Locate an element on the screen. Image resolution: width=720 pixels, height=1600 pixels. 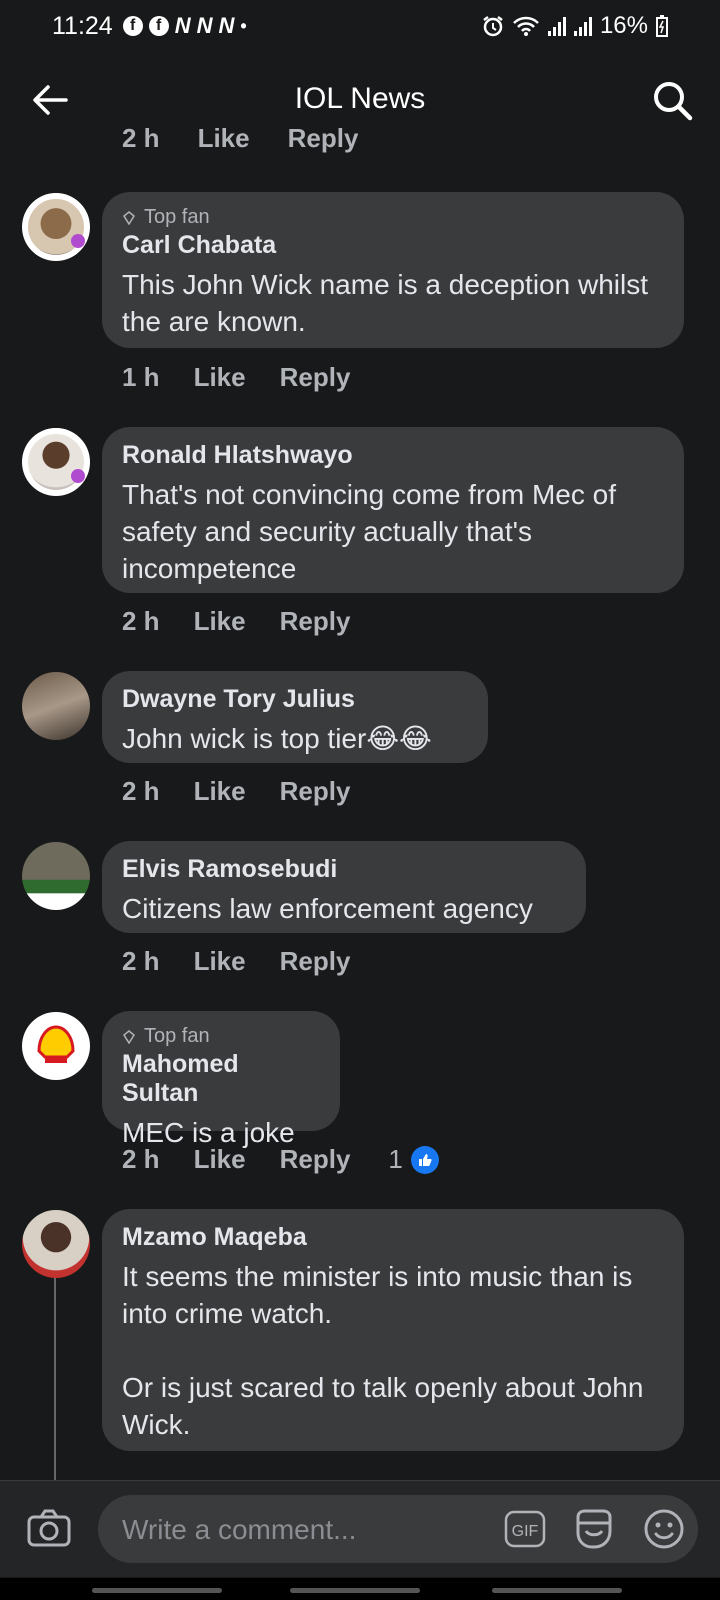
comment-text: John wick is top tier😂😂 is located at coordinates (277, 738).